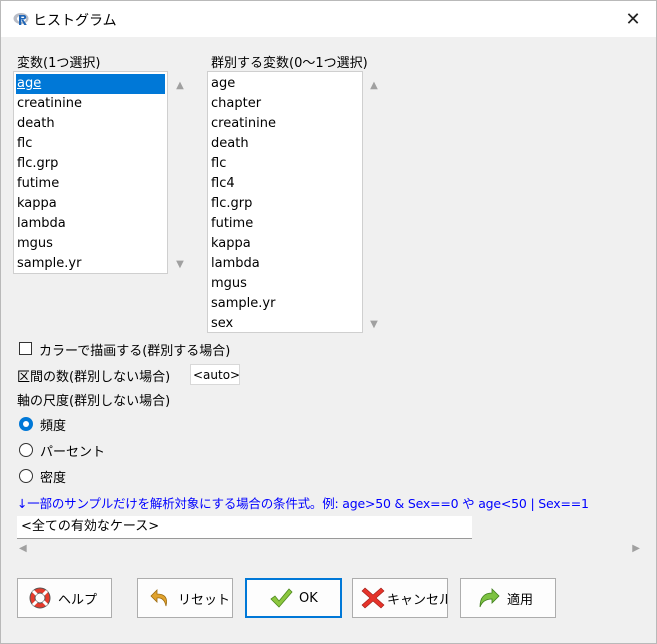  What do you see at coordinates (285, 164) in the screenshot?
I see `group-list-item: flc` at bounding box center [285, 164].